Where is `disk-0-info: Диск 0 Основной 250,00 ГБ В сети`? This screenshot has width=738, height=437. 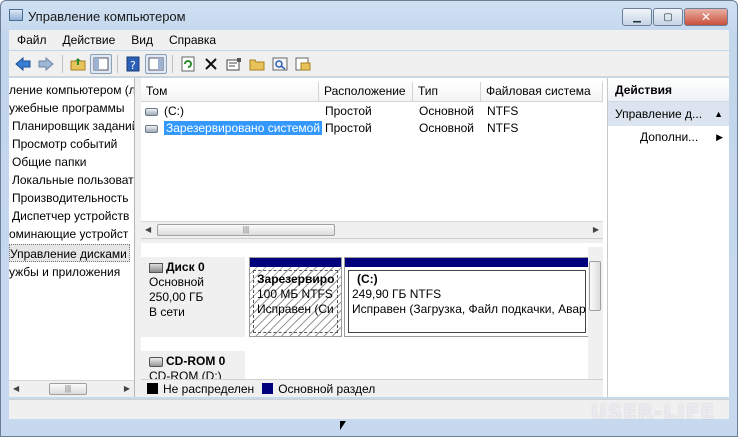
disk-0-info: Диск 0 Основной 250,00 ГБ В сети is located at coordinates (193, 297).